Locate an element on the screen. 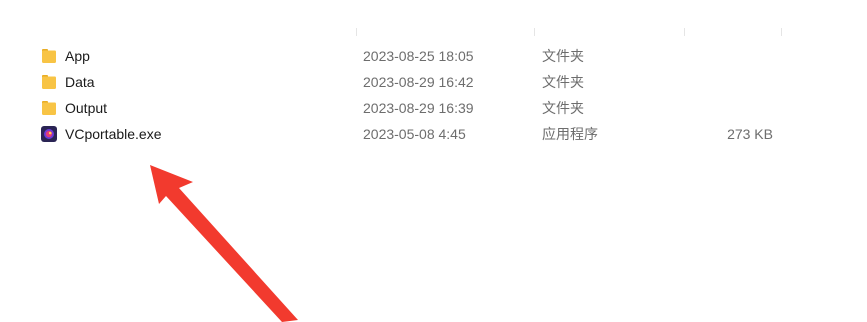 This screenshot has width=867, height=322. column-header-dividers is located at coordinates (433, 33).